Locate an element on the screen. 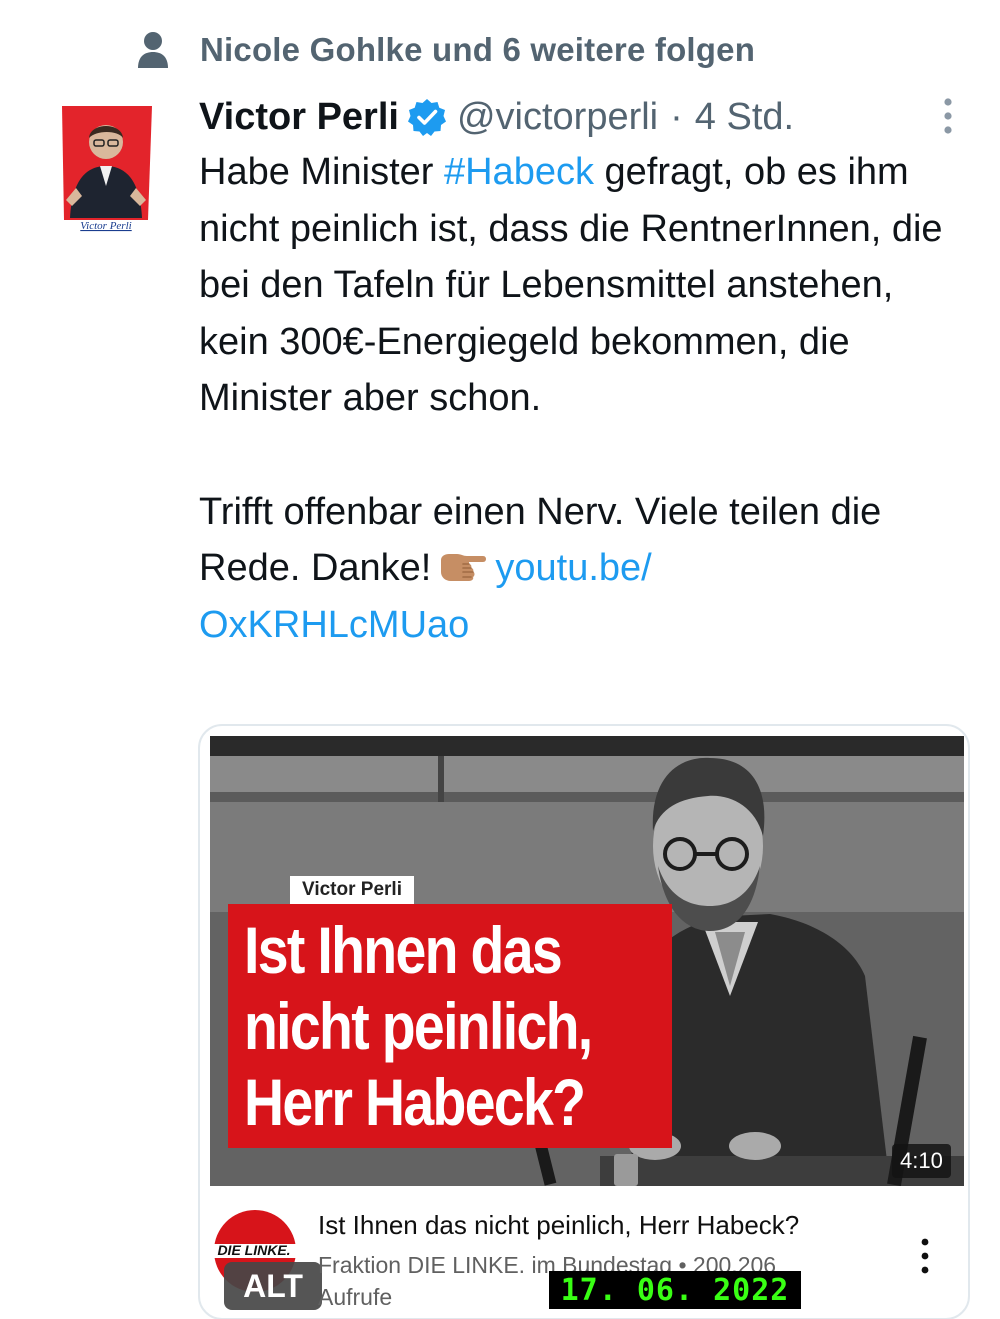  social-context-text: Nicole Gohlke und 6 weitere folgen is located at coordinates (478, 49).